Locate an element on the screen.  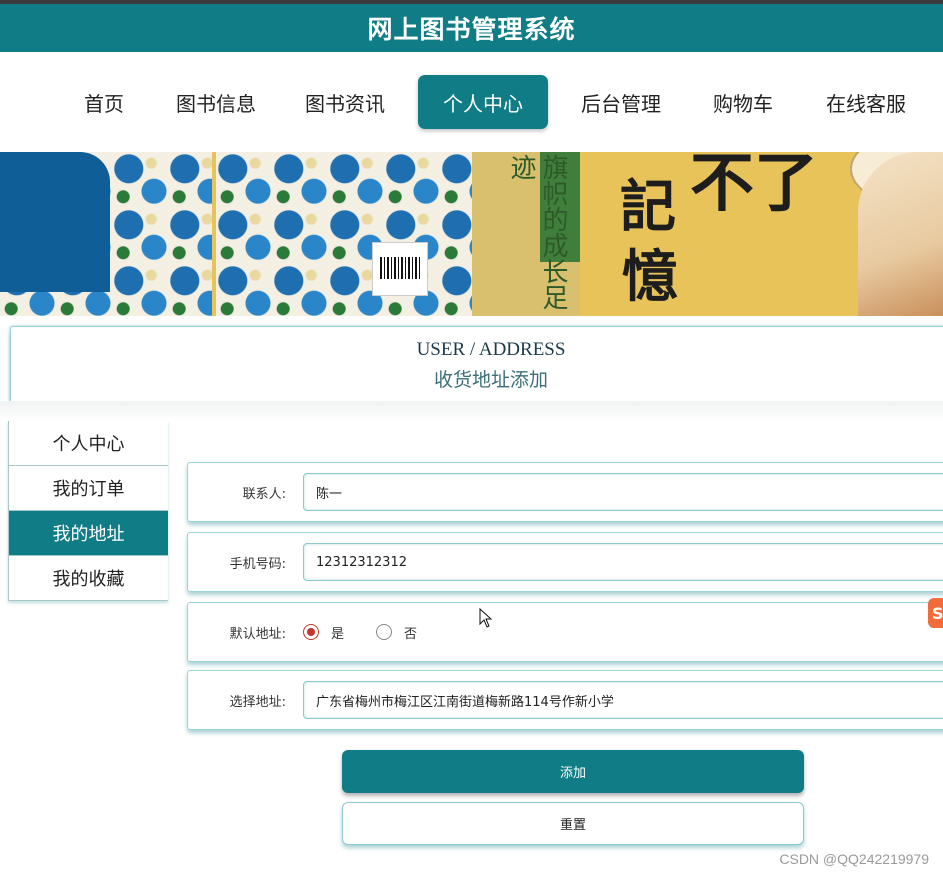
sidebar-item-my-orders: 我的订单 is located at coordinates (88, 488).